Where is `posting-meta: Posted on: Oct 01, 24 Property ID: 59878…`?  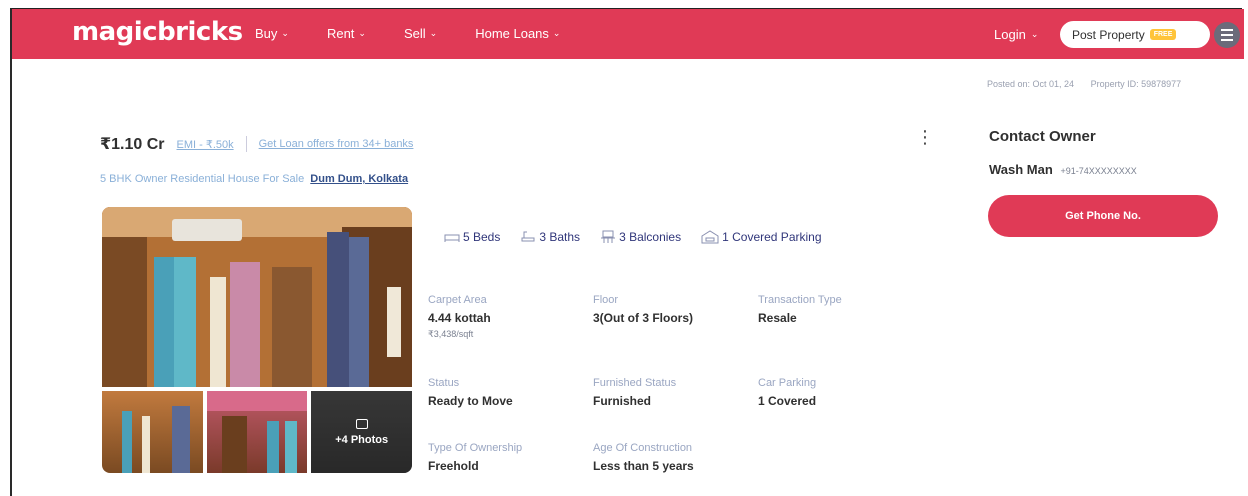 posting-meta: Posted on: Oct 01, 24 Property ID: 59878… is located at coordinates (1091, 84).